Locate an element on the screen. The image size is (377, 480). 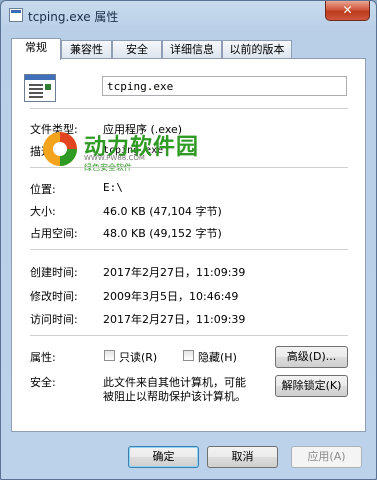
created-label: 创建时间: is located at coordinates (54, 272).